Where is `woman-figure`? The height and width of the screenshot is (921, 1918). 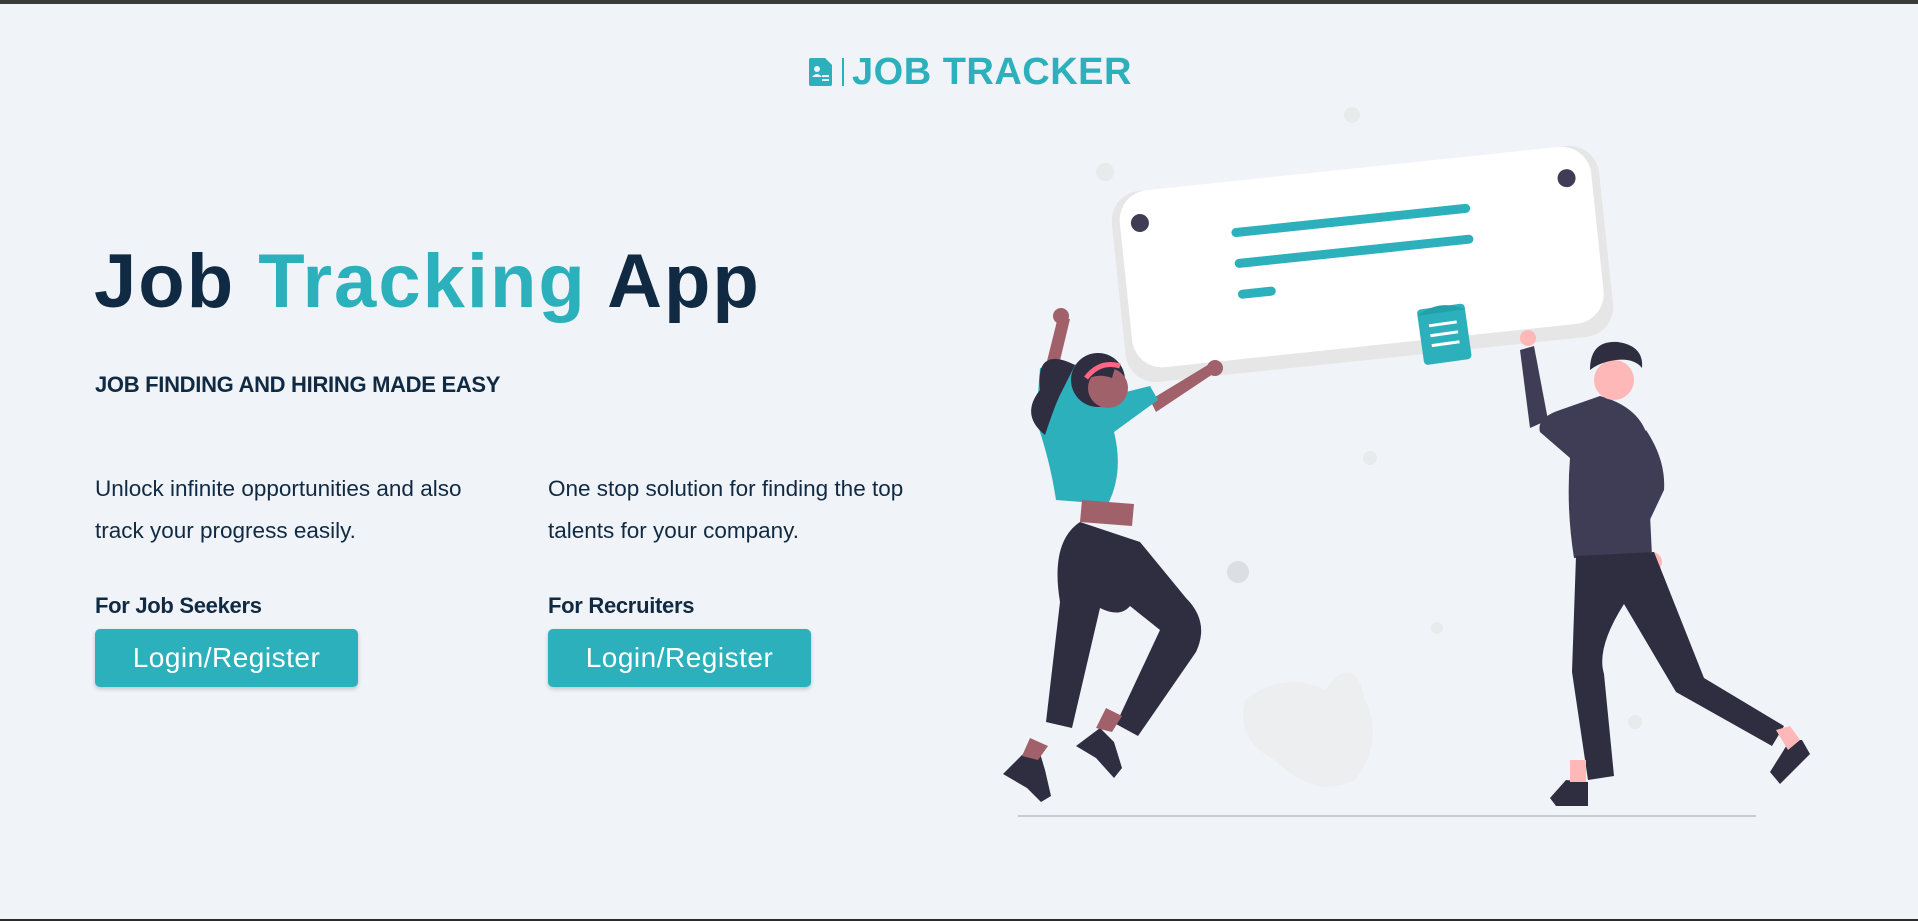
woman-figure is located at coordinates (1113, 555).